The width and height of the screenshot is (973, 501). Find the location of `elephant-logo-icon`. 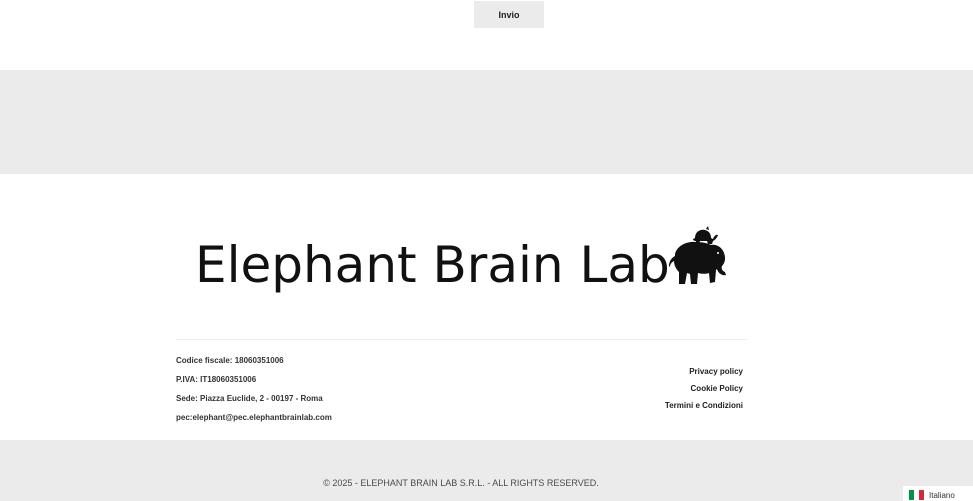

elephant-logo-icon is located at coordinates (697, 255).